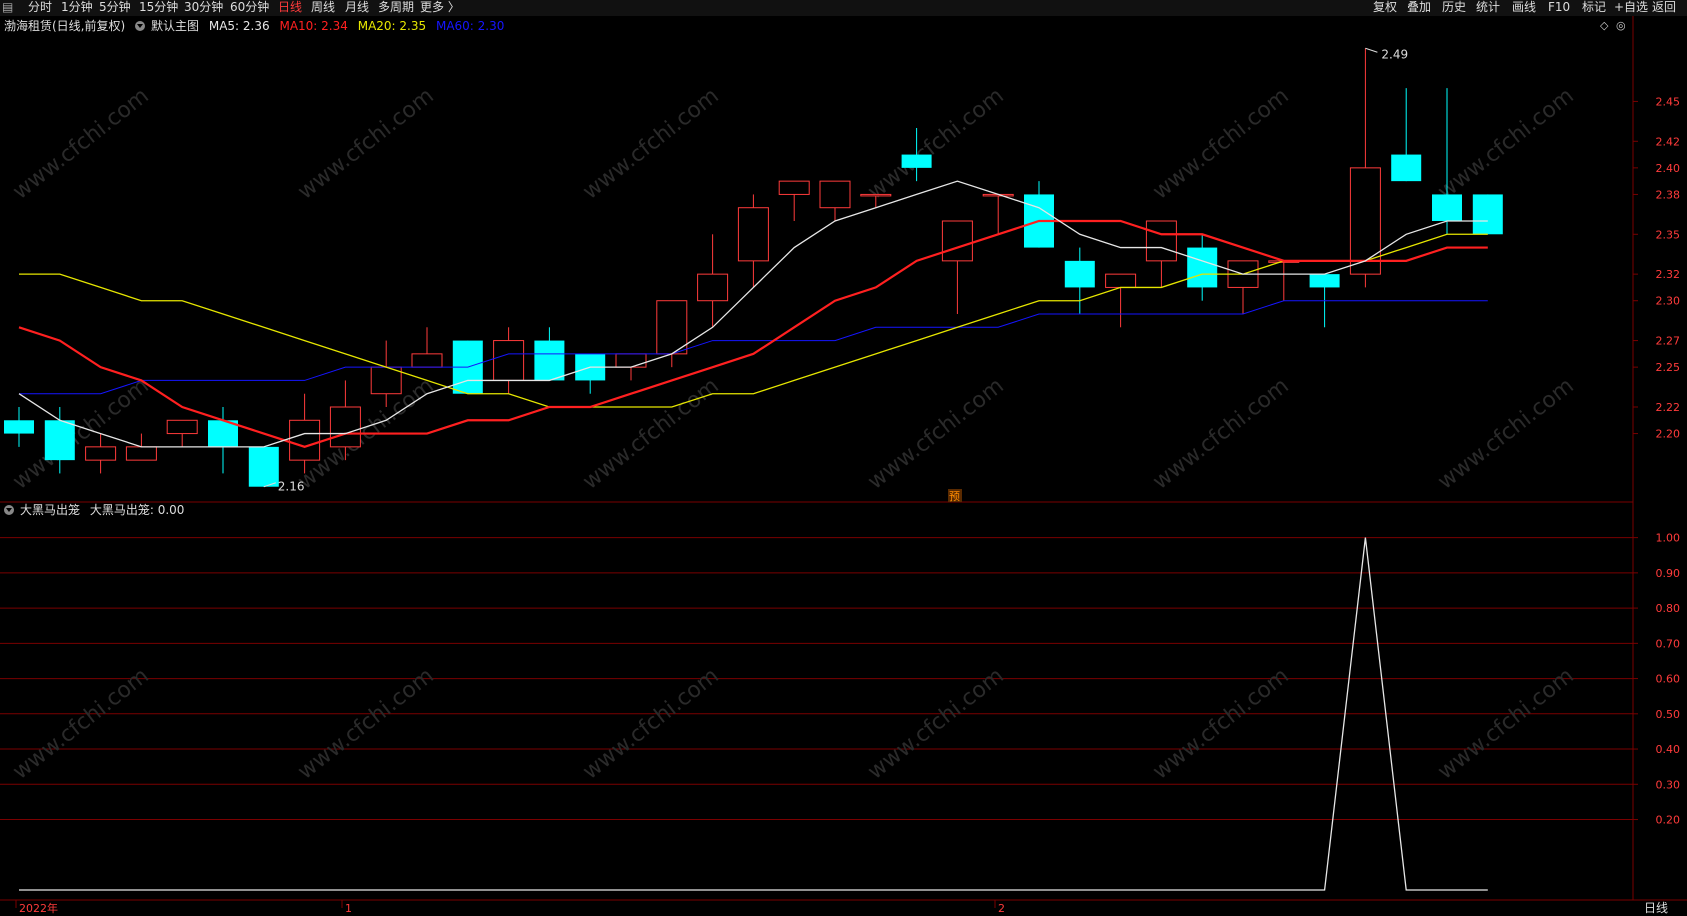 The image size is (1687, 916). Describe the element at coordinates (1668, 573) in the screenshot. I see `sub-y-tick-label: 0.90` at that location.